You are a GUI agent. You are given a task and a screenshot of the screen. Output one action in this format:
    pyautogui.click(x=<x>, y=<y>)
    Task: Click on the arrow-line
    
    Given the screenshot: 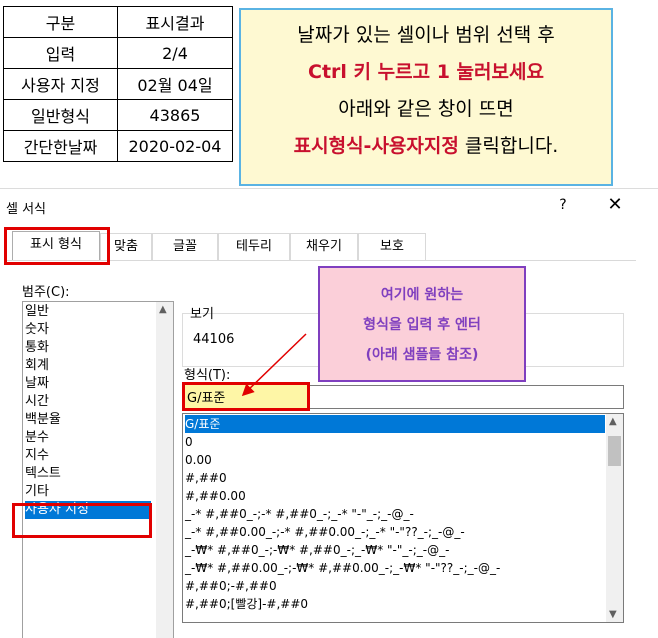 What is the action you would take?
    pyautogui.click(x=274, y=365)
    